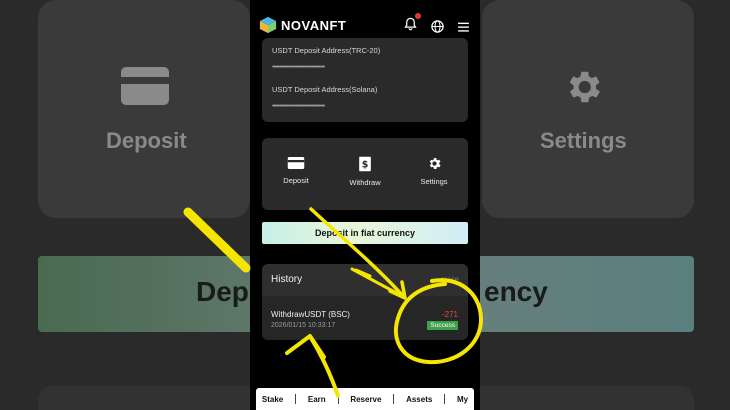 This screenshot has height=410, width=730. What do you see at coordinates (419, 399) in the screenshot?
I see `nav-assets: Assets` at bounding box center [419, 399].